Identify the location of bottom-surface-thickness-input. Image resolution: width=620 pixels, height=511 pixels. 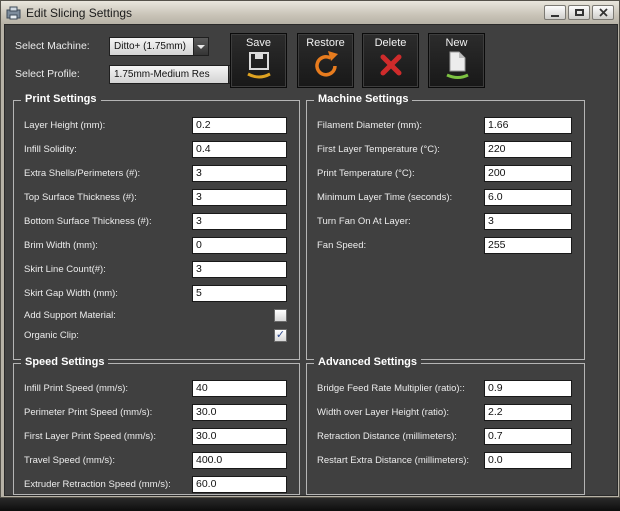
(239, 221).